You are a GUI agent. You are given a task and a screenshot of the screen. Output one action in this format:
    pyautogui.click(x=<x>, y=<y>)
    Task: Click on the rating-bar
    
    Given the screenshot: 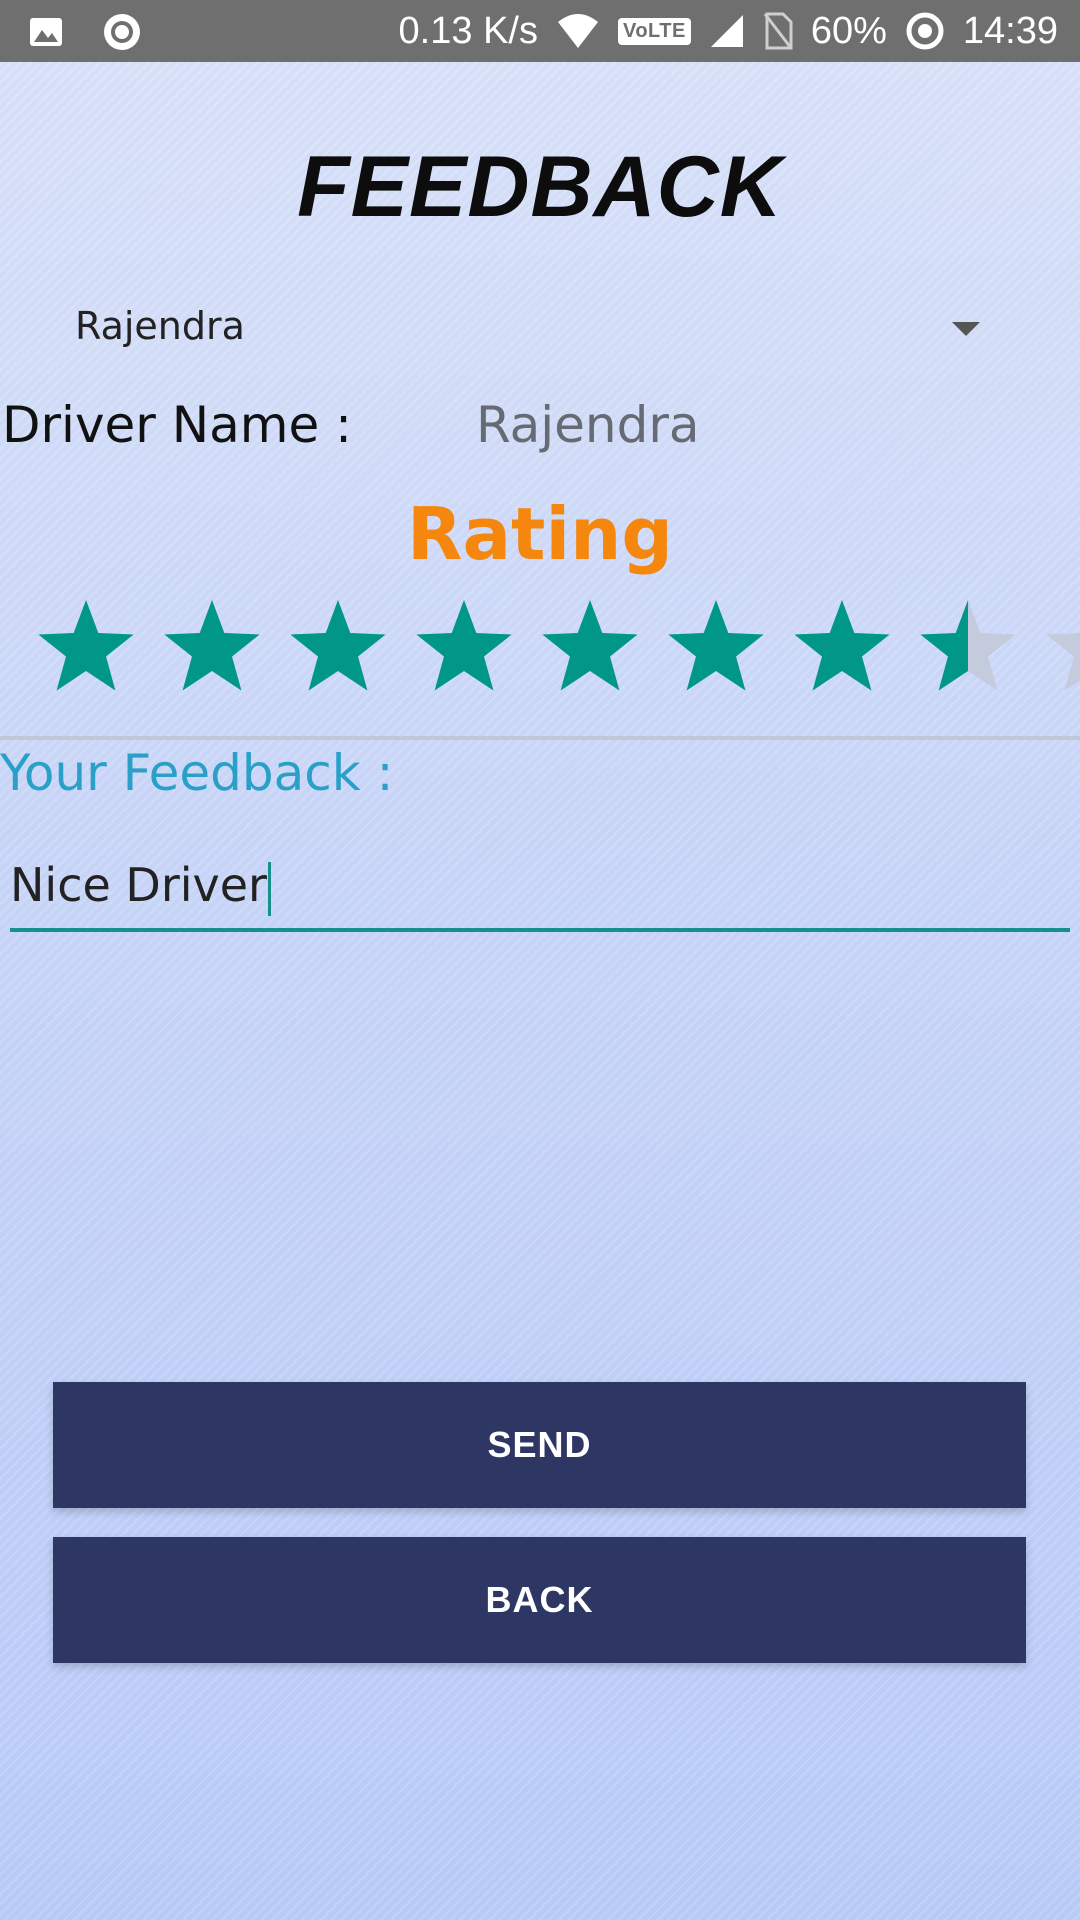 What is the action you would take?
    pyautogui.click(x=557, y=648)
    